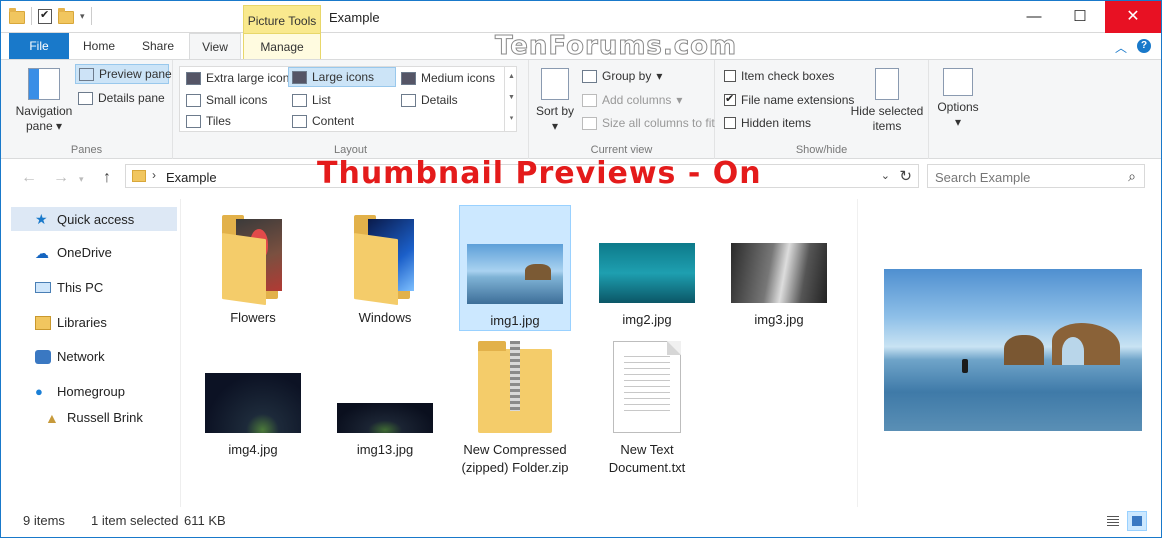 The image size is (1162, 538). Describe the element at coordinates (637, 100) in the screenshot. I see `add-columns-label: Add columns` at that location.